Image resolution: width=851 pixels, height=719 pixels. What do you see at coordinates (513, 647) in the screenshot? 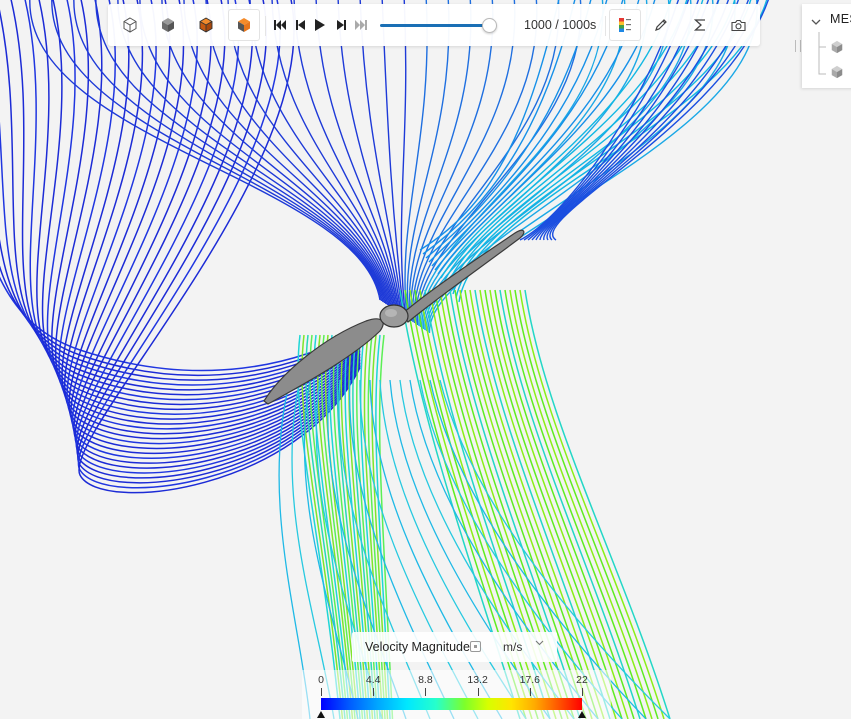
I see `unit-value: m/s` at bounding box center [513, 647].